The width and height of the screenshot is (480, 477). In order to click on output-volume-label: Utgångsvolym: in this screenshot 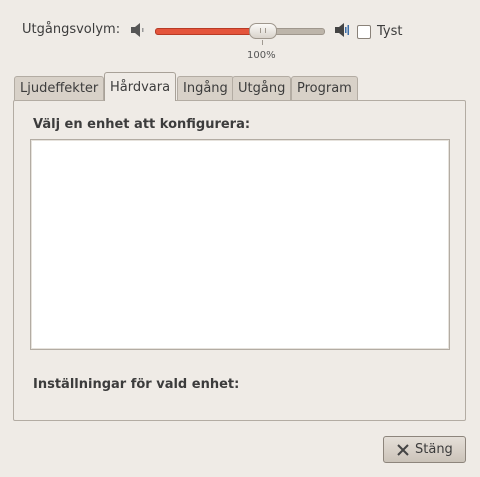, I will do `click(71, 29)`.